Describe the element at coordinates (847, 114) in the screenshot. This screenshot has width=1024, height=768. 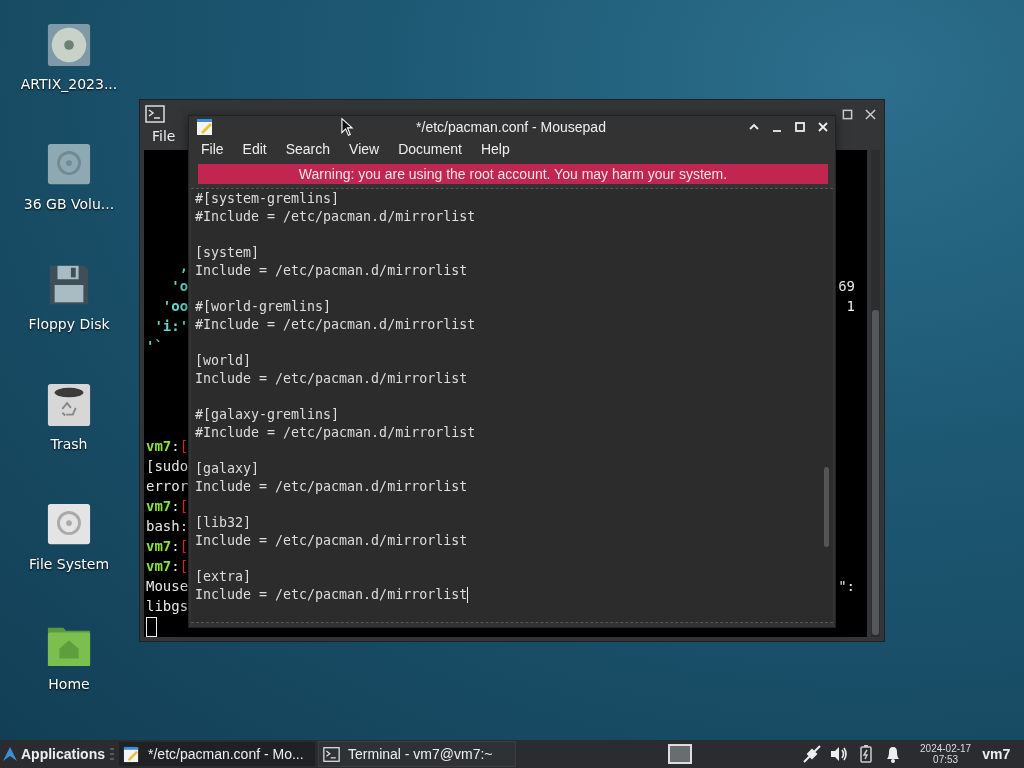
I see `maximize-icon` at that location.